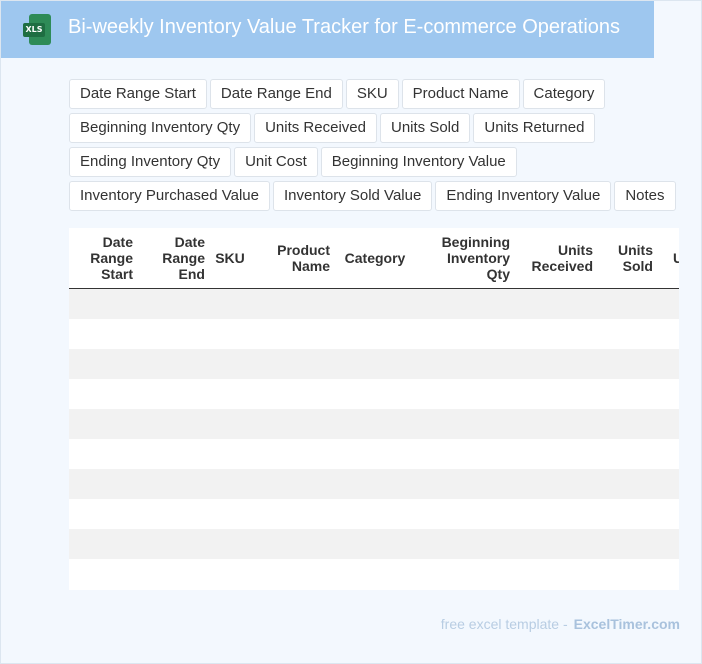 This screenshot has width=702, height=664. Describe the element at coordinates (557, 258) in the screenshot. I see `column-header: Units Received` at that location.